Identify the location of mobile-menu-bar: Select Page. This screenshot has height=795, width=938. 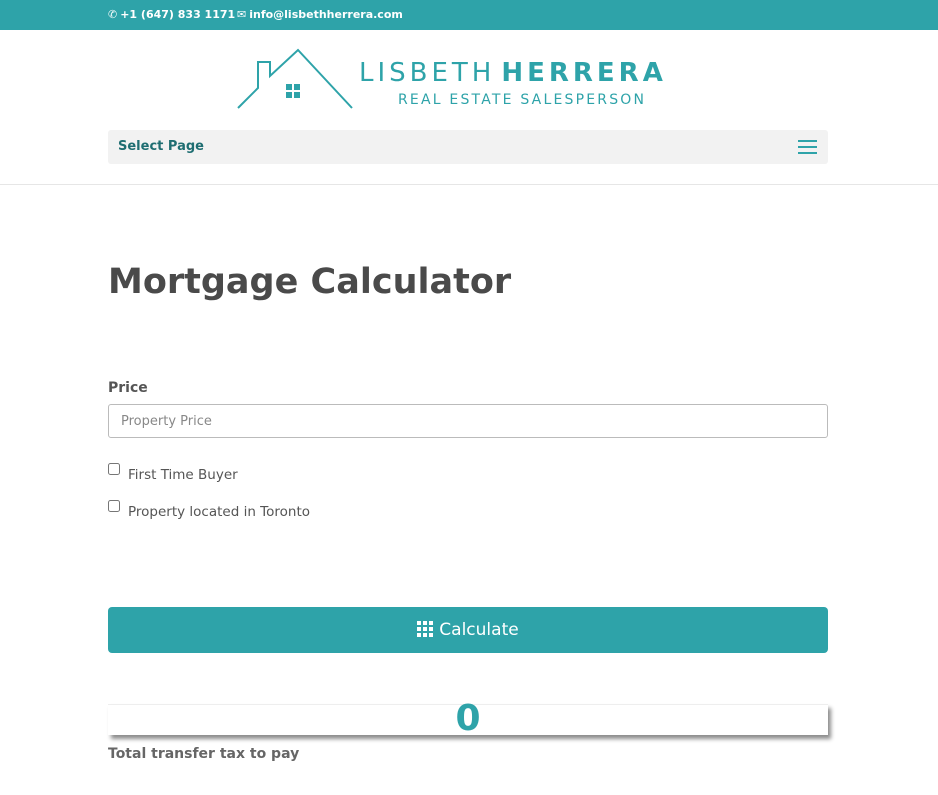
(468, 147).